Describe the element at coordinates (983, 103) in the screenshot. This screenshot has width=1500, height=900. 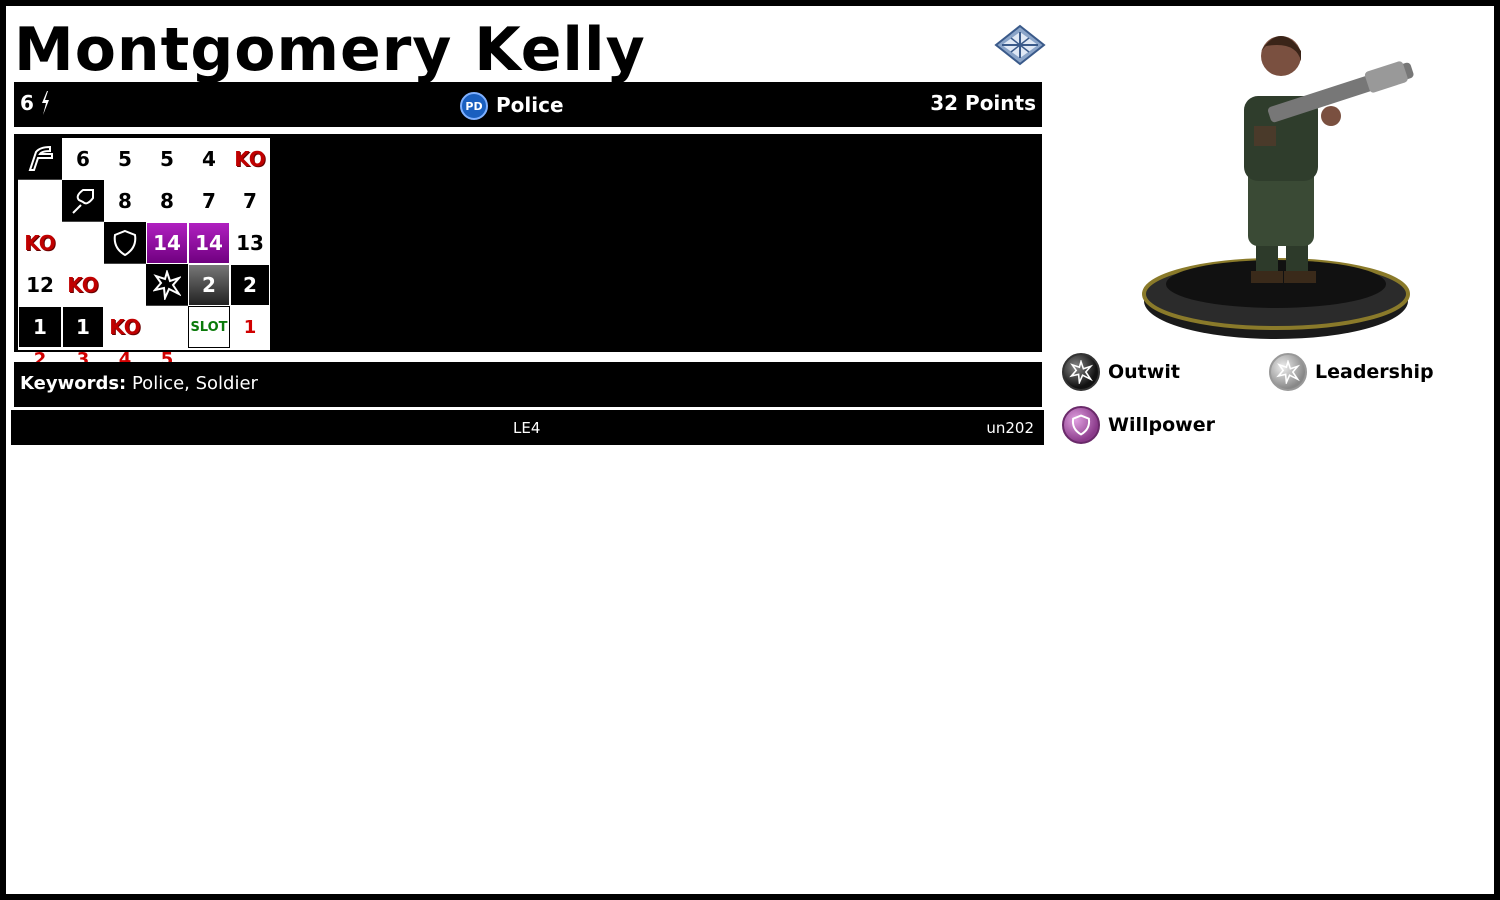
I see `point-value: 32 Points` at that location.